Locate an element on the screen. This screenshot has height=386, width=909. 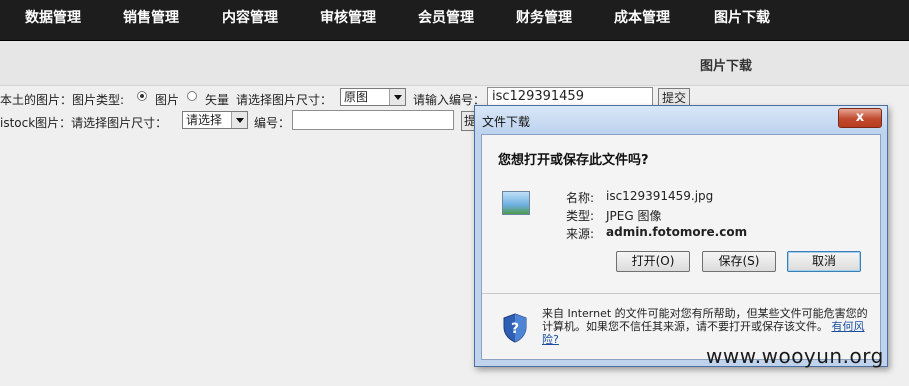
save-button: 保存(S) is located at coordinates (739, 261).